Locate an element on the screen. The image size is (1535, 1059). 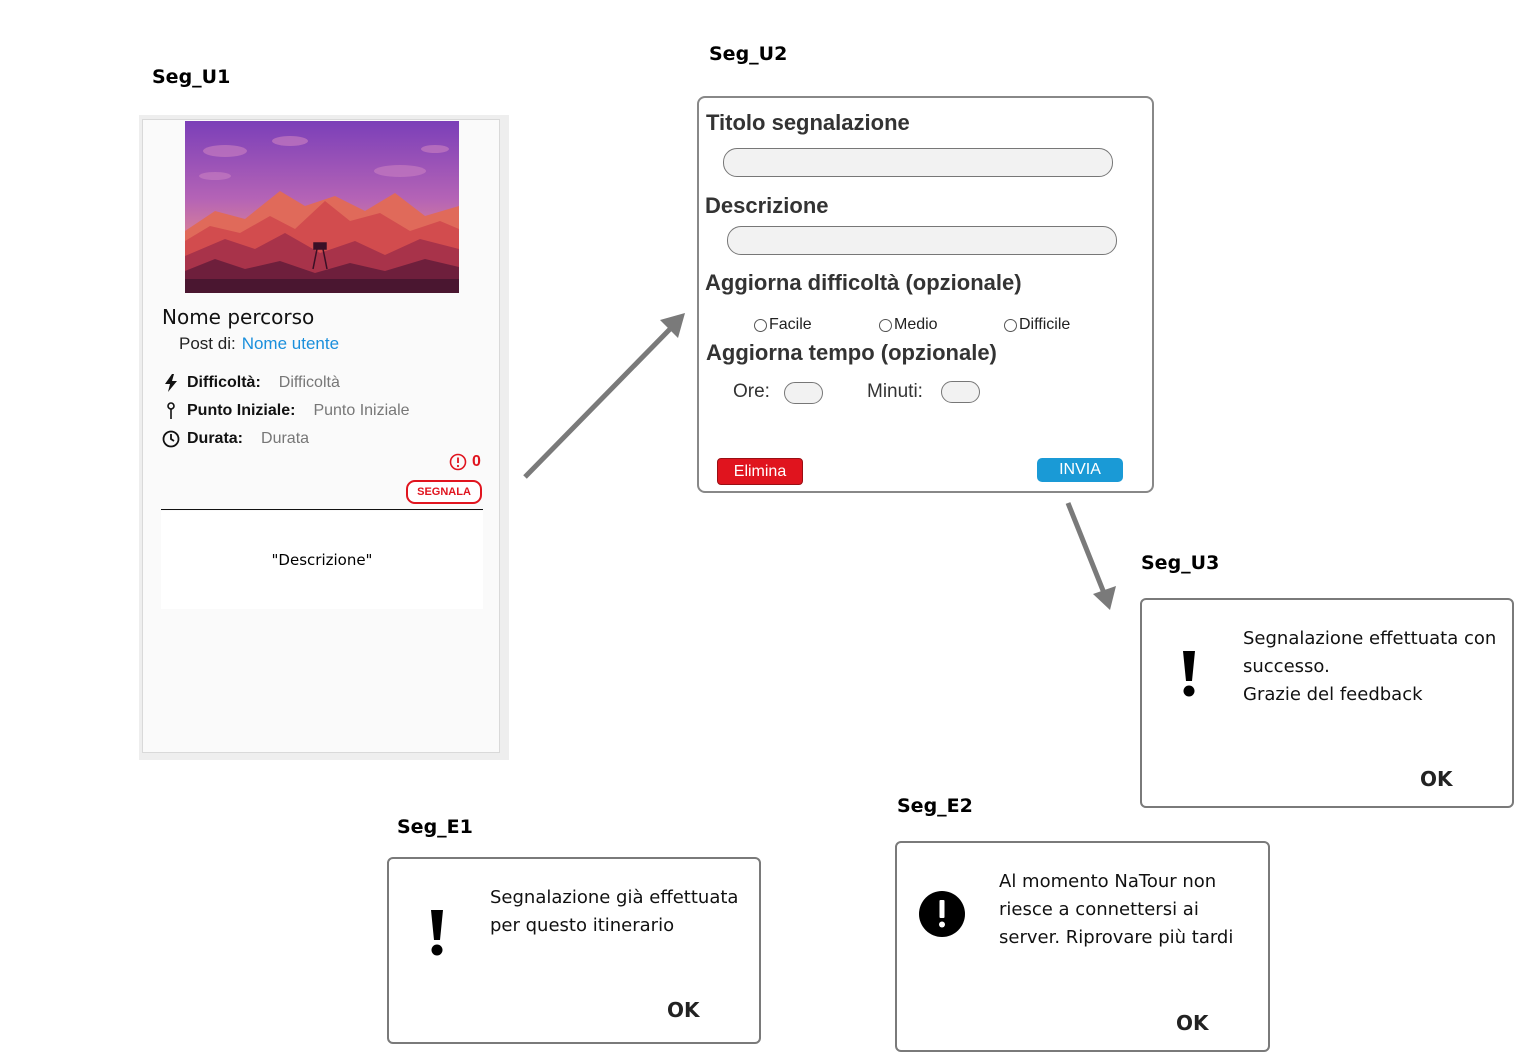
pin-icon is located at coordinates (171, 411).